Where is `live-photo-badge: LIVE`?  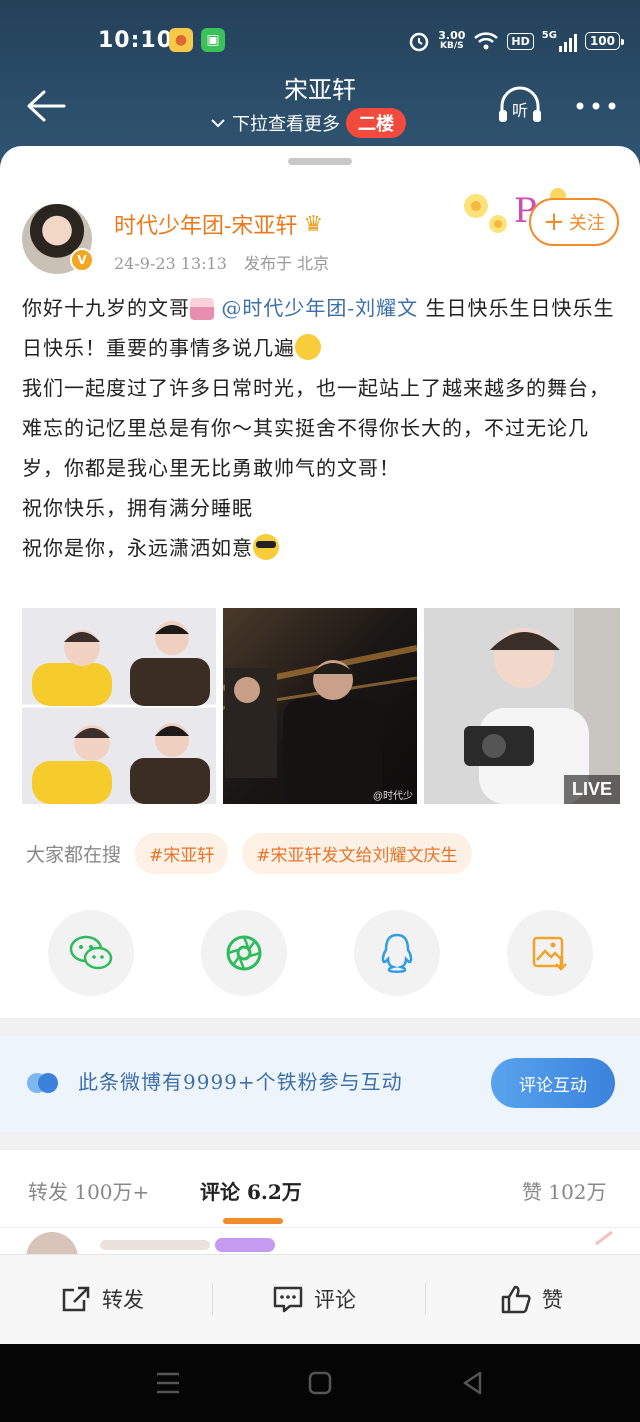 live-photo-badge: LIVE is located at coordinates (591, 789).